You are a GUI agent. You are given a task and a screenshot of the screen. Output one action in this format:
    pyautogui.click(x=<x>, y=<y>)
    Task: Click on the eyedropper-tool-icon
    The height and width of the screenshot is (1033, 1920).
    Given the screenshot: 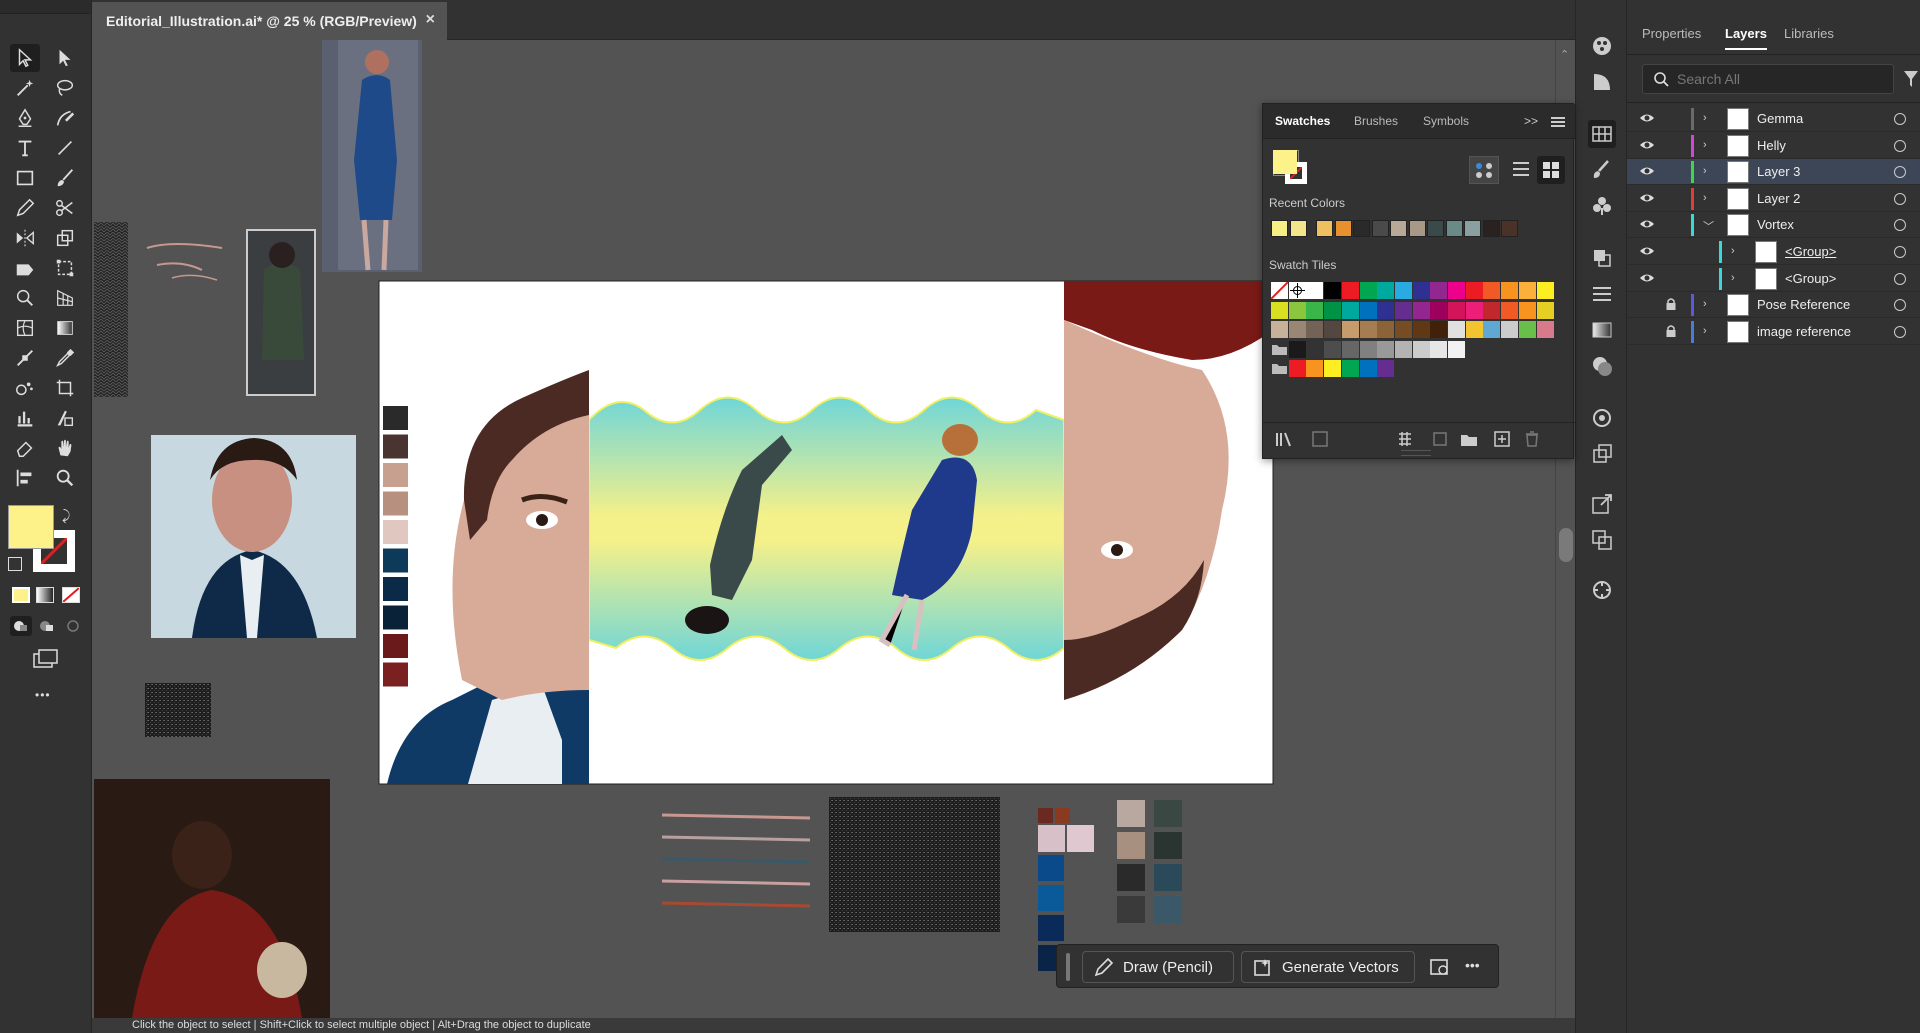 What is the action you would take?
    pyautogui.click(x=65, y=358)
    